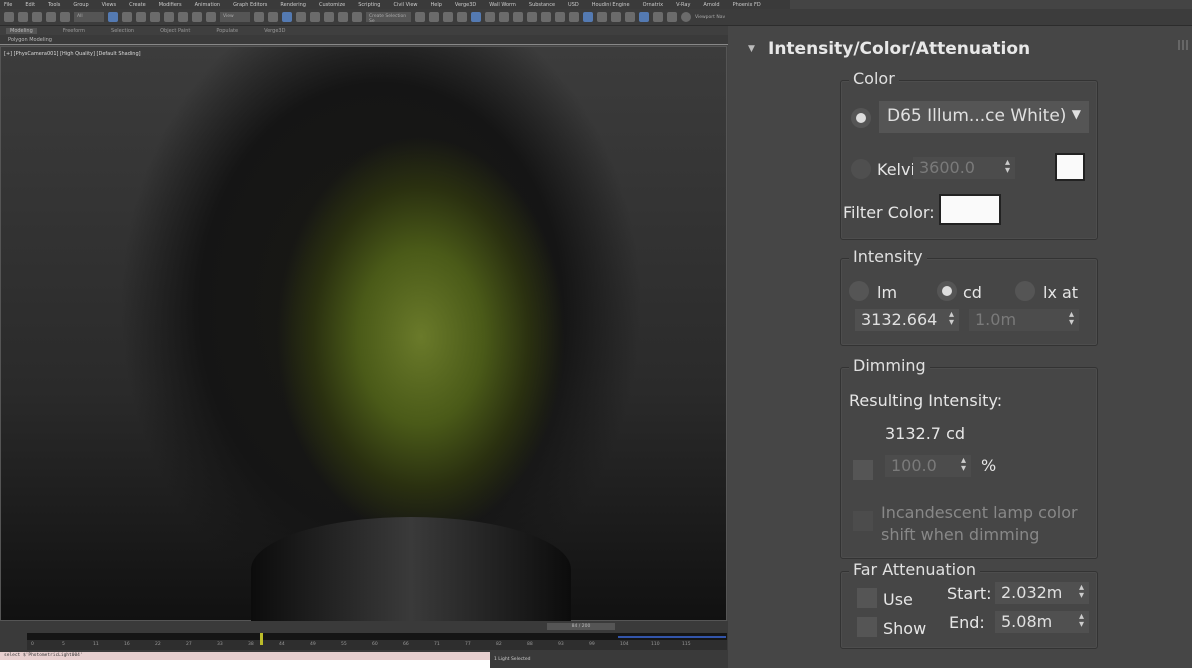 Image resolution: width=1192 pixels, height=668 pixels. I want to click on menu-edit: Edit, so click(30, 5).